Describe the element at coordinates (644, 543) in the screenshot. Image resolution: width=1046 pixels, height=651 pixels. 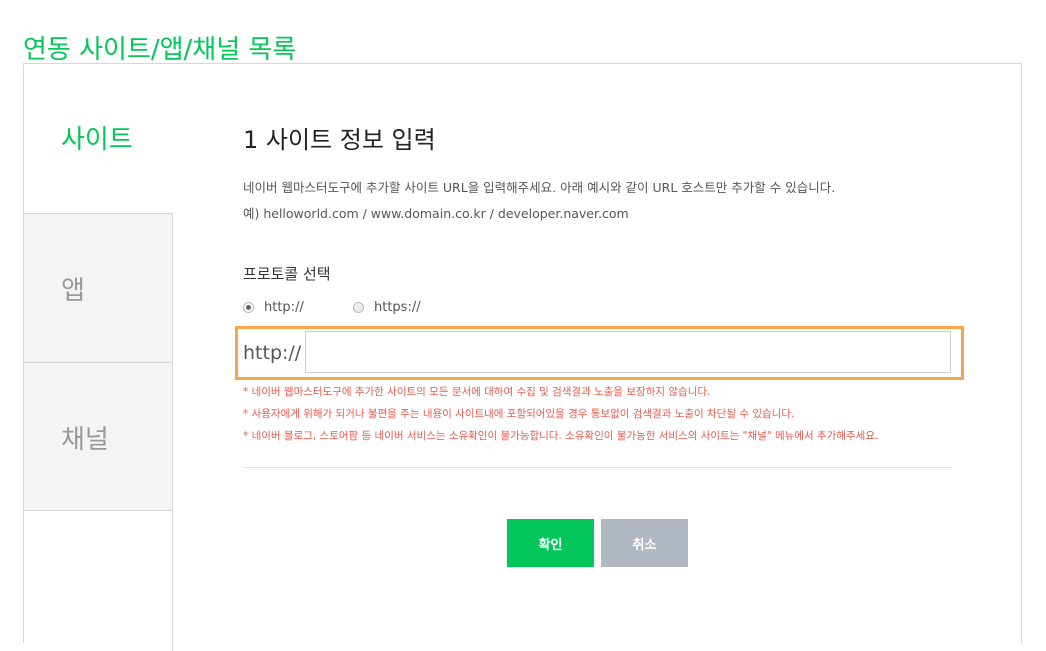
I see `cancel-button: 취소` at that location.